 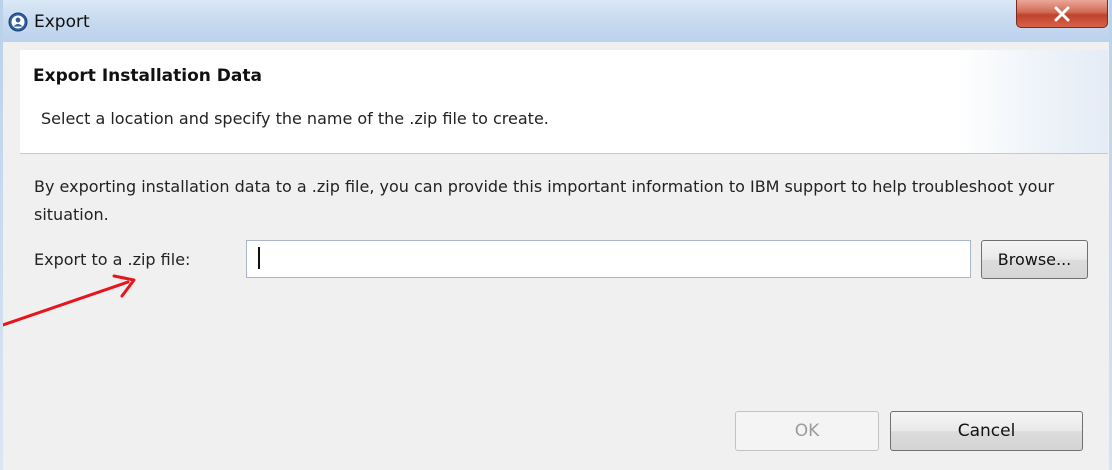 What do you see at coordinates (1, 235) in the screenshot?
I see `window-left-border` at bounding box center [1, 235].